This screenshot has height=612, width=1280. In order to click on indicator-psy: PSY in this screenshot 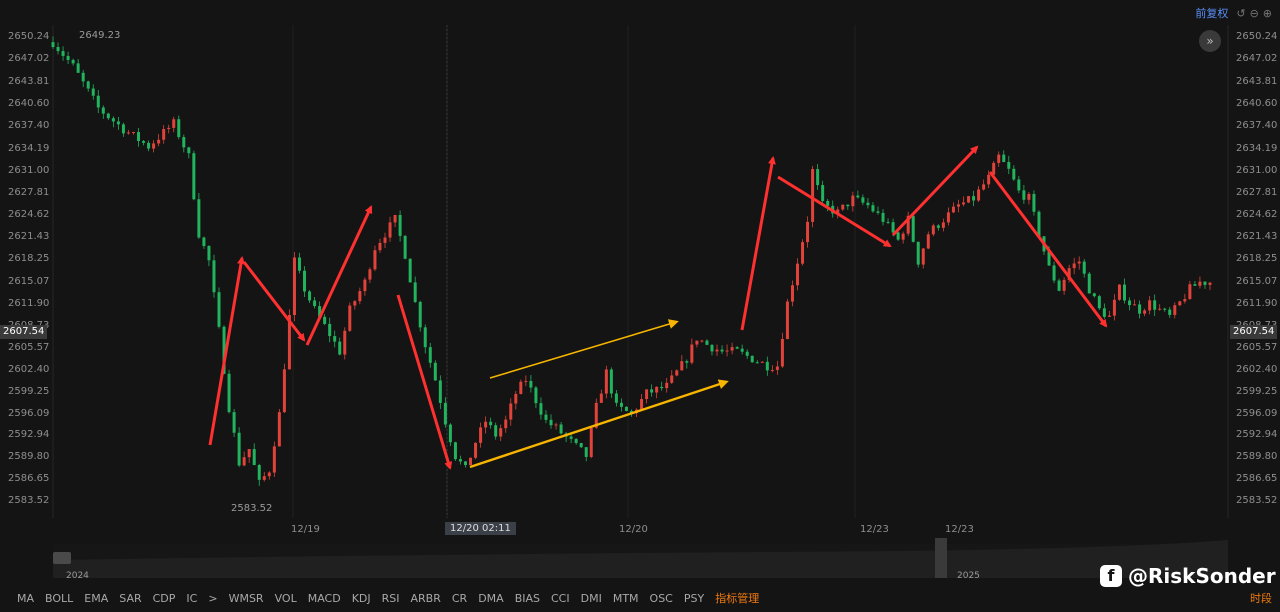, I will do `click(694, 598)`.